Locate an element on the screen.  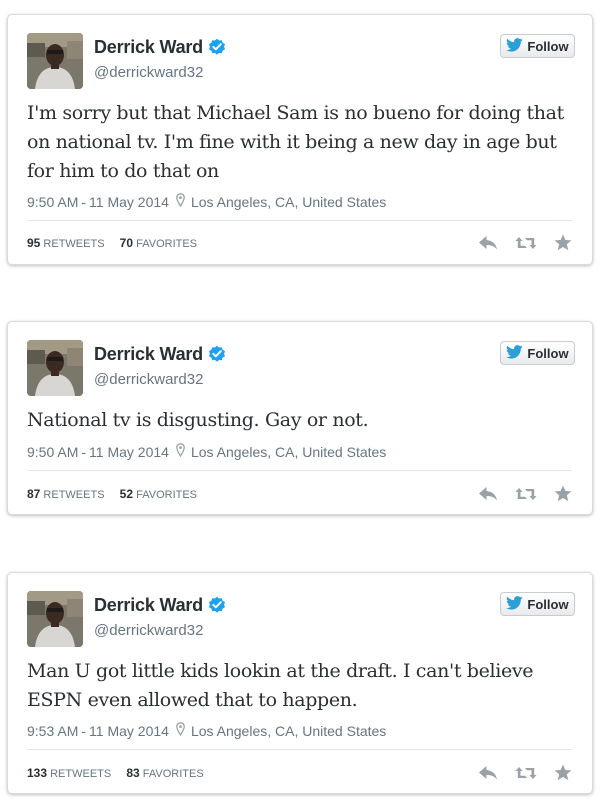
retweet-count: 95 is located at coordinates (33, 243).